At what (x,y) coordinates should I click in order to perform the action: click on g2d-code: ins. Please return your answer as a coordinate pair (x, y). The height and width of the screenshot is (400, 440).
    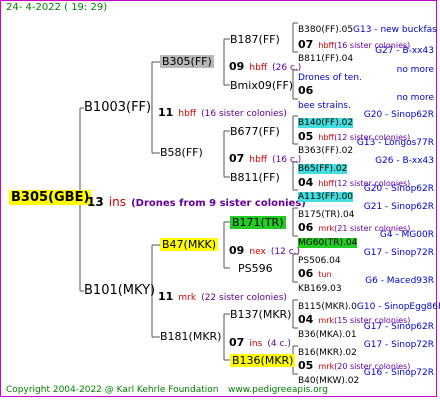
    Looking at the image, I should click on (256, 344).